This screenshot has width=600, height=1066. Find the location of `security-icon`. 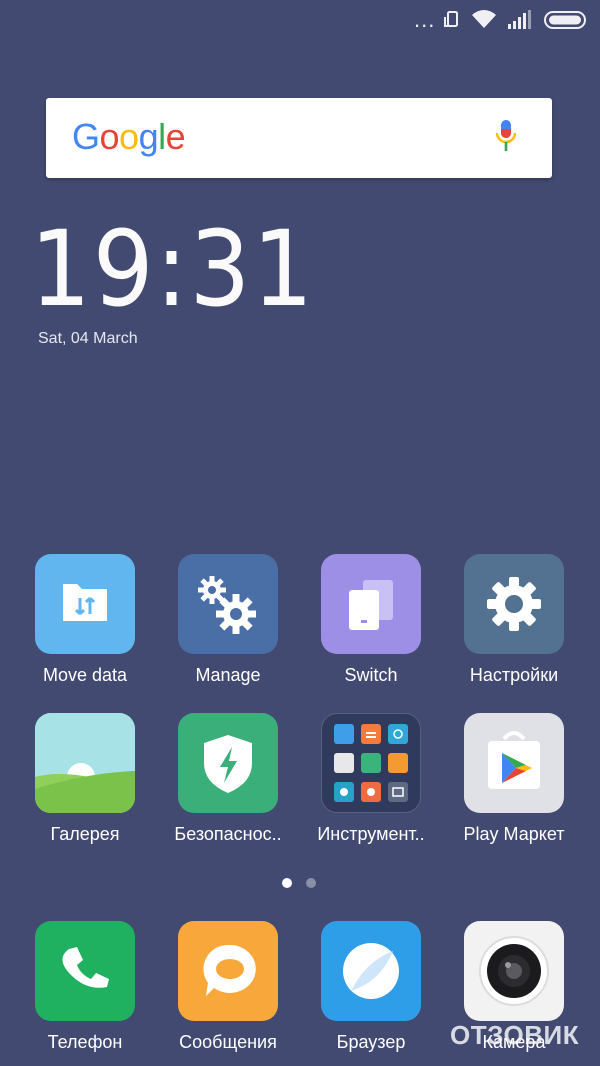

security-icon is located at coordinates (228, 763).